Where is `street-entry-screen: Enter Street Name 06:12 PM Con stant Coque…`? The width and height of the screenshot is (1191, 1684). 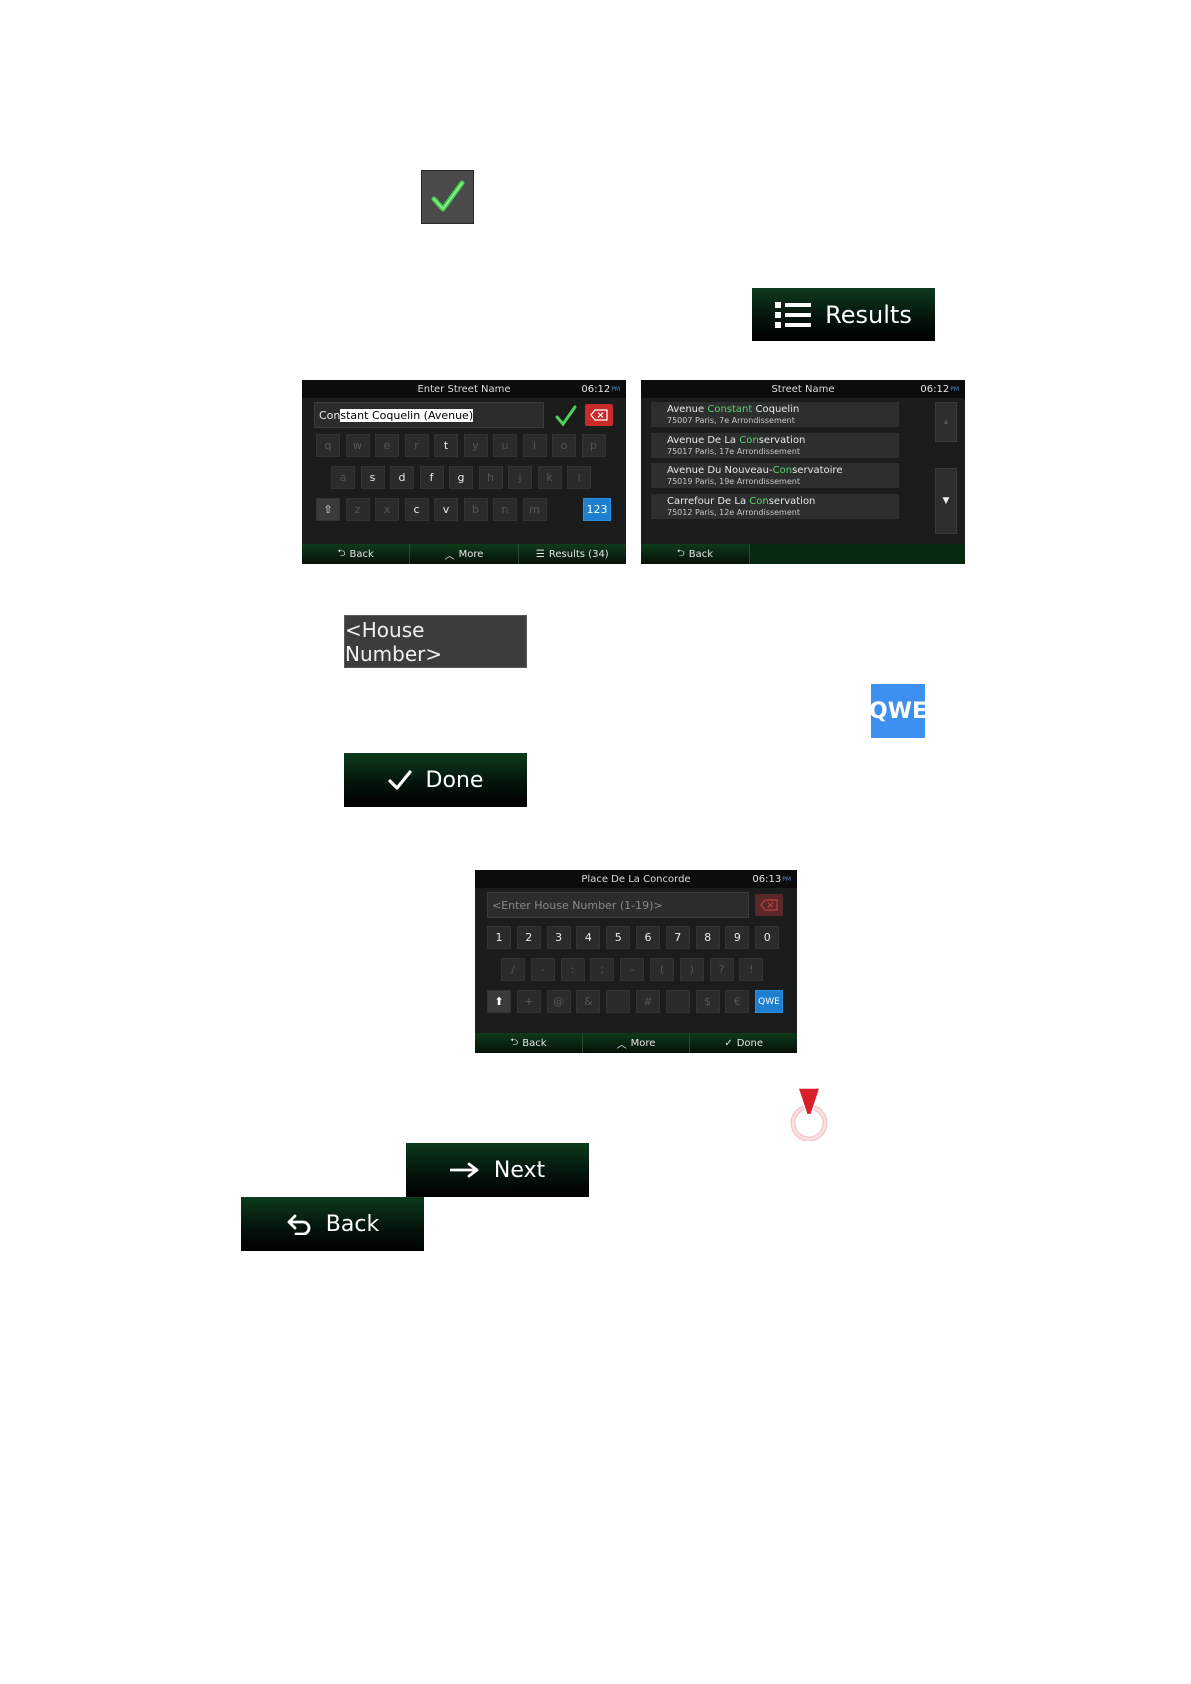
street-entry-screen: Enter Street Name 06:12 PM Con stant Coque… is located at coordinates (464, 472).